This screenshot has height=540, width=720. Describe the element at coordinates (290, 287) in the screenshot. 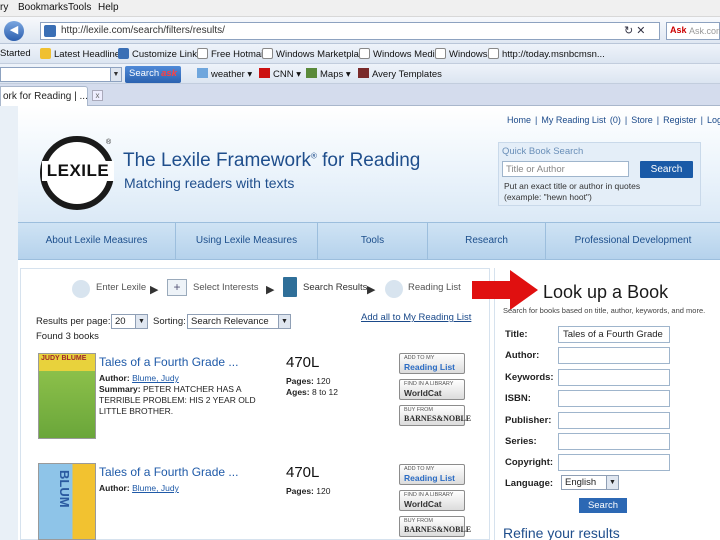

I see `book-icon` at that location.